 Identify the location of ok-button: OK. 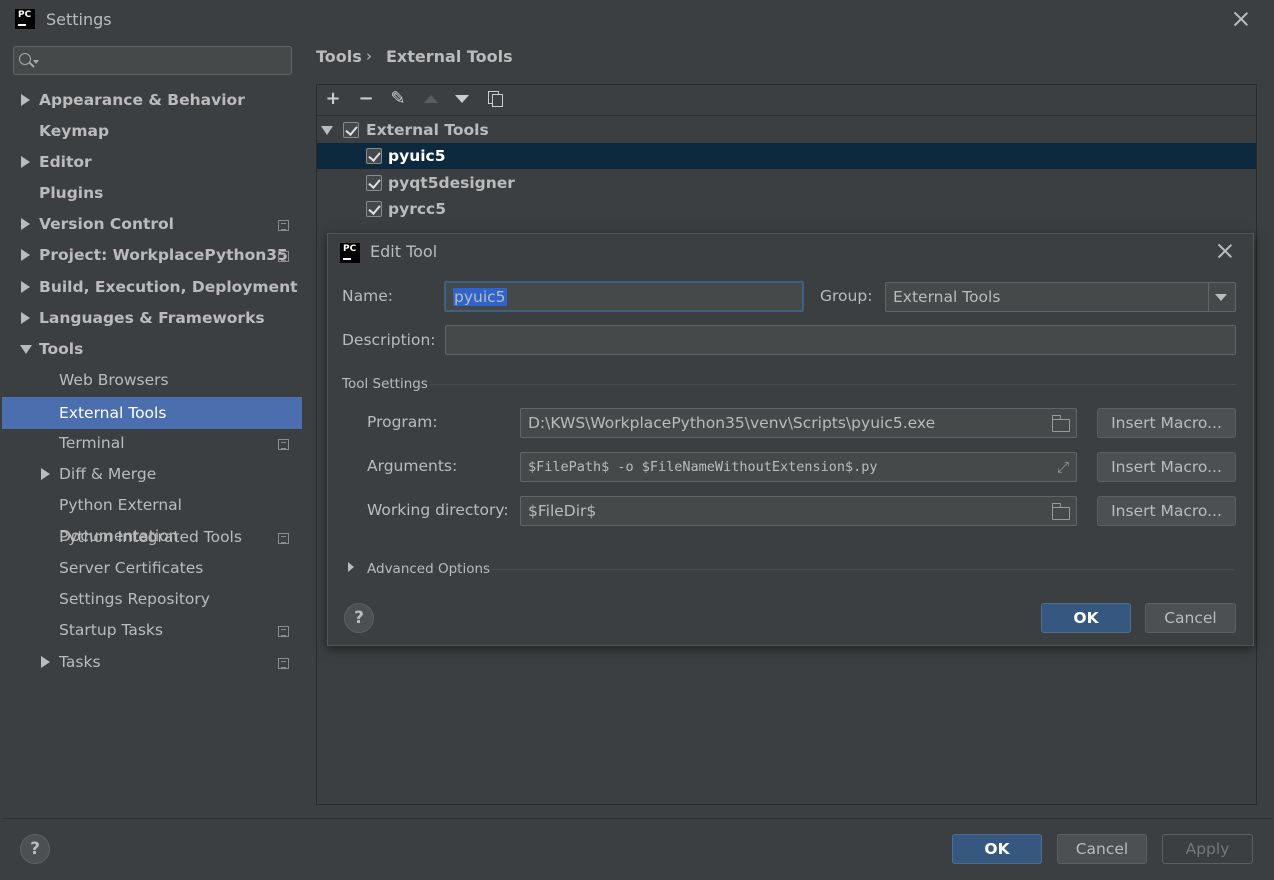
(997, 849).